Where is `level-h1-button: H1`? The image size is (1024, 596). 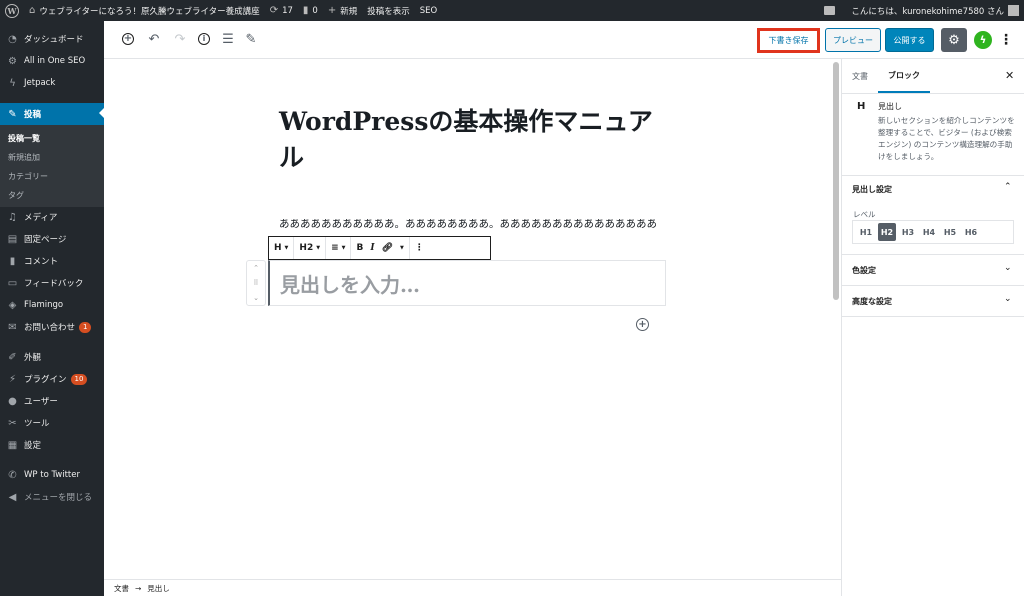
level-h1-button: H1 is located at coordinates (866, 232).